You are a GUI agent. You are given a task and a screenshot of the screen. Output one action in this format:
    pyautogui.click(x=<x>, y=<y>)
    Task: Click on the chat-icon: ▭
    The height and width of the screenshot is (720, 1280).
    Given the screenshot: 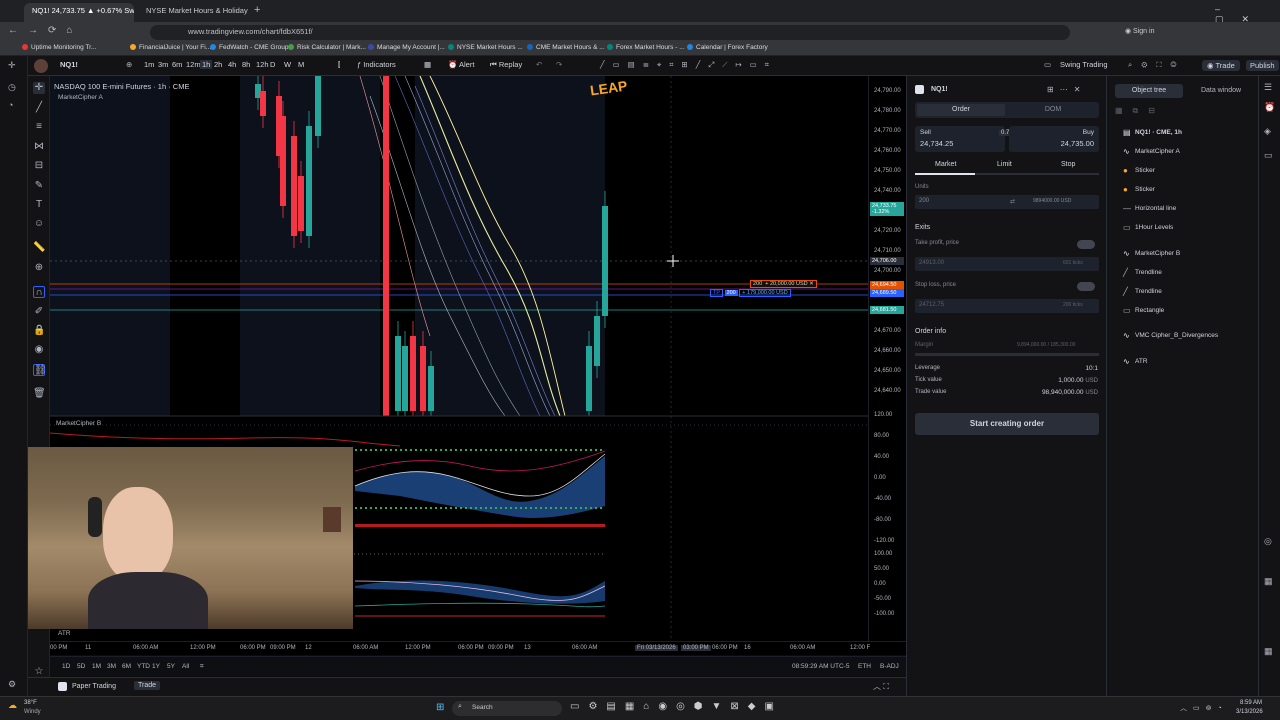 What is the action you would take?
    pyautogui.click(x=1268, y=155)
    